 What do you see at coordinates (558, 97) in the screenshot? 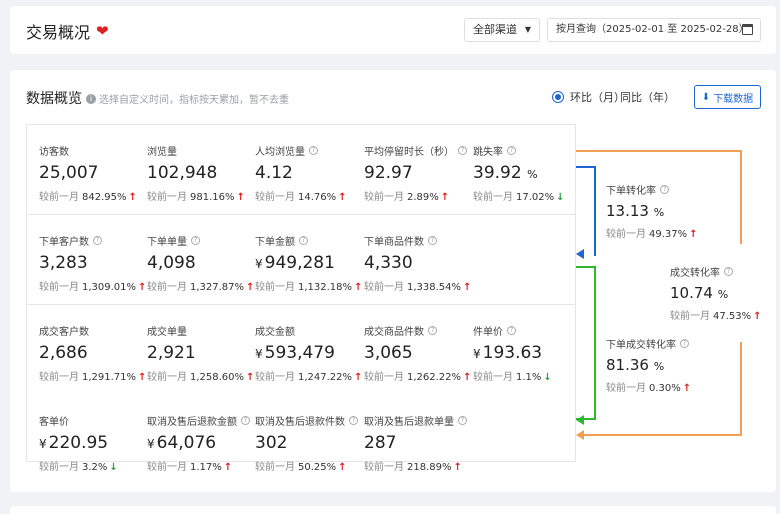
I see `radio-checked-icon` at bounding box center [558, 97].